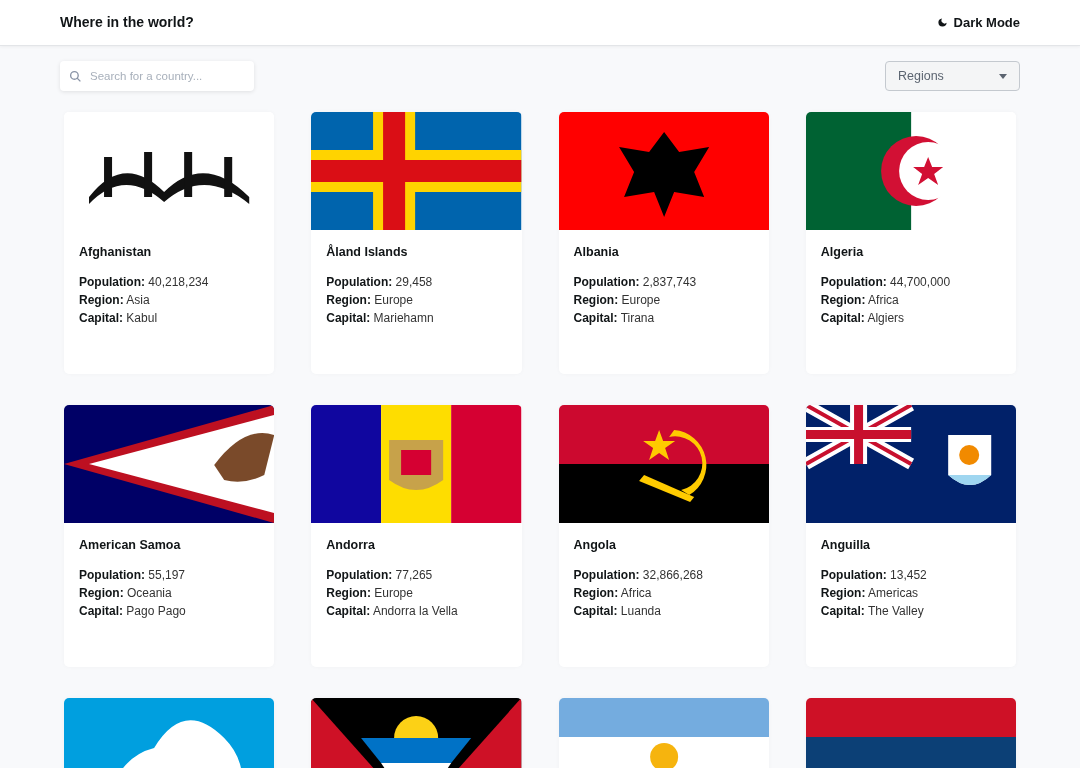 The width and height of the screenshot is (1080, 768). Describe the element at coordinates (874, 575) in the screenshot. I see `country-detail: Population: 13,452` at that location.